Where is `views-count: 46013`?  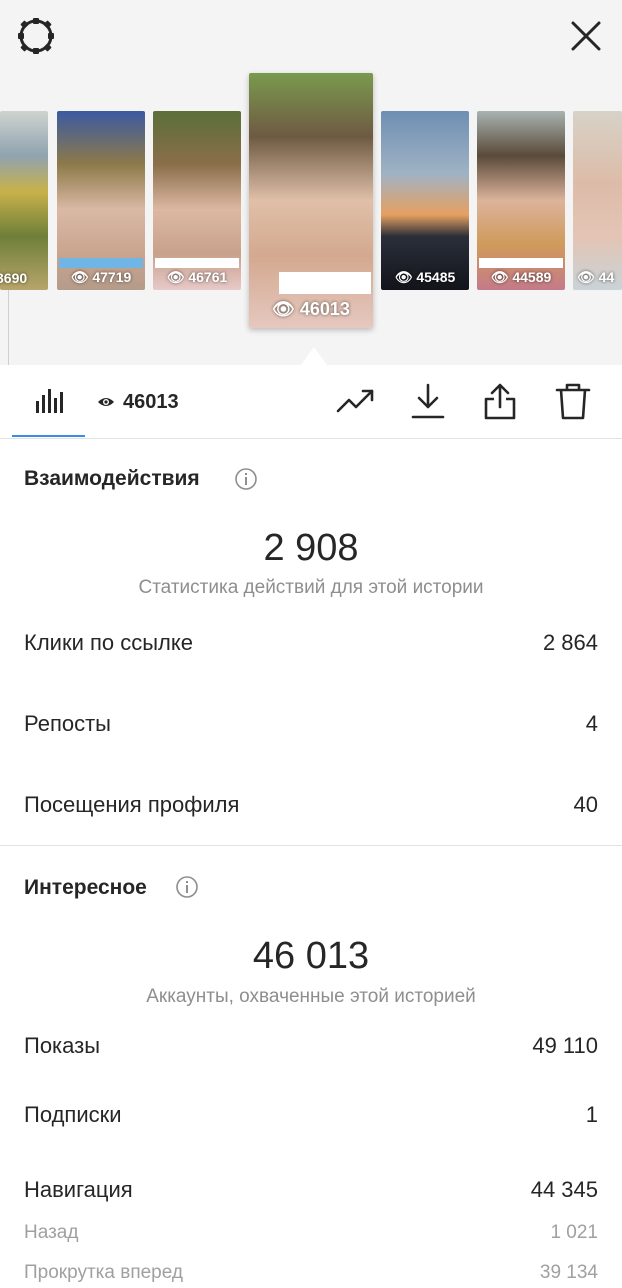
views-count: 46013 is located at coordinates (138, 402).